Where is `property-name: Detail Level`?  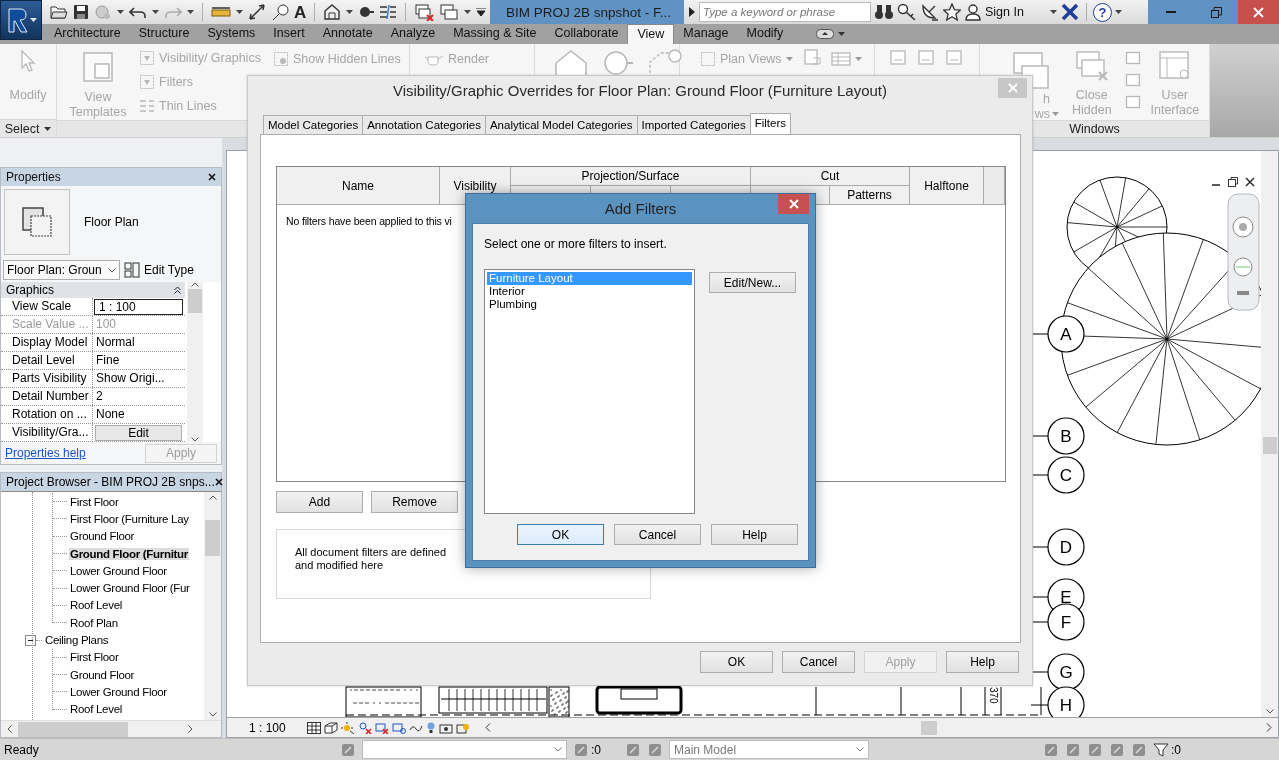 property-name: Detail Level is located at coordinates (47, 360).